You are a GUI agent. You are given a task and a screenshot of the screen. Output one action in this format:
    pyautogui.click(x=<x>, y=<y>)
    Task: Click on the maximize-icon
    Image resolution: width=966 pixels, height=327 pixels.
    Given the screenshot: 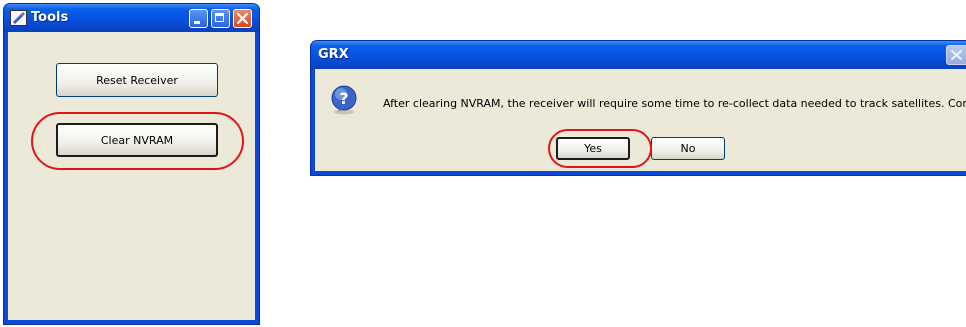 What is the action you would take?
    pyautogui.click(x=220, y=18)
    